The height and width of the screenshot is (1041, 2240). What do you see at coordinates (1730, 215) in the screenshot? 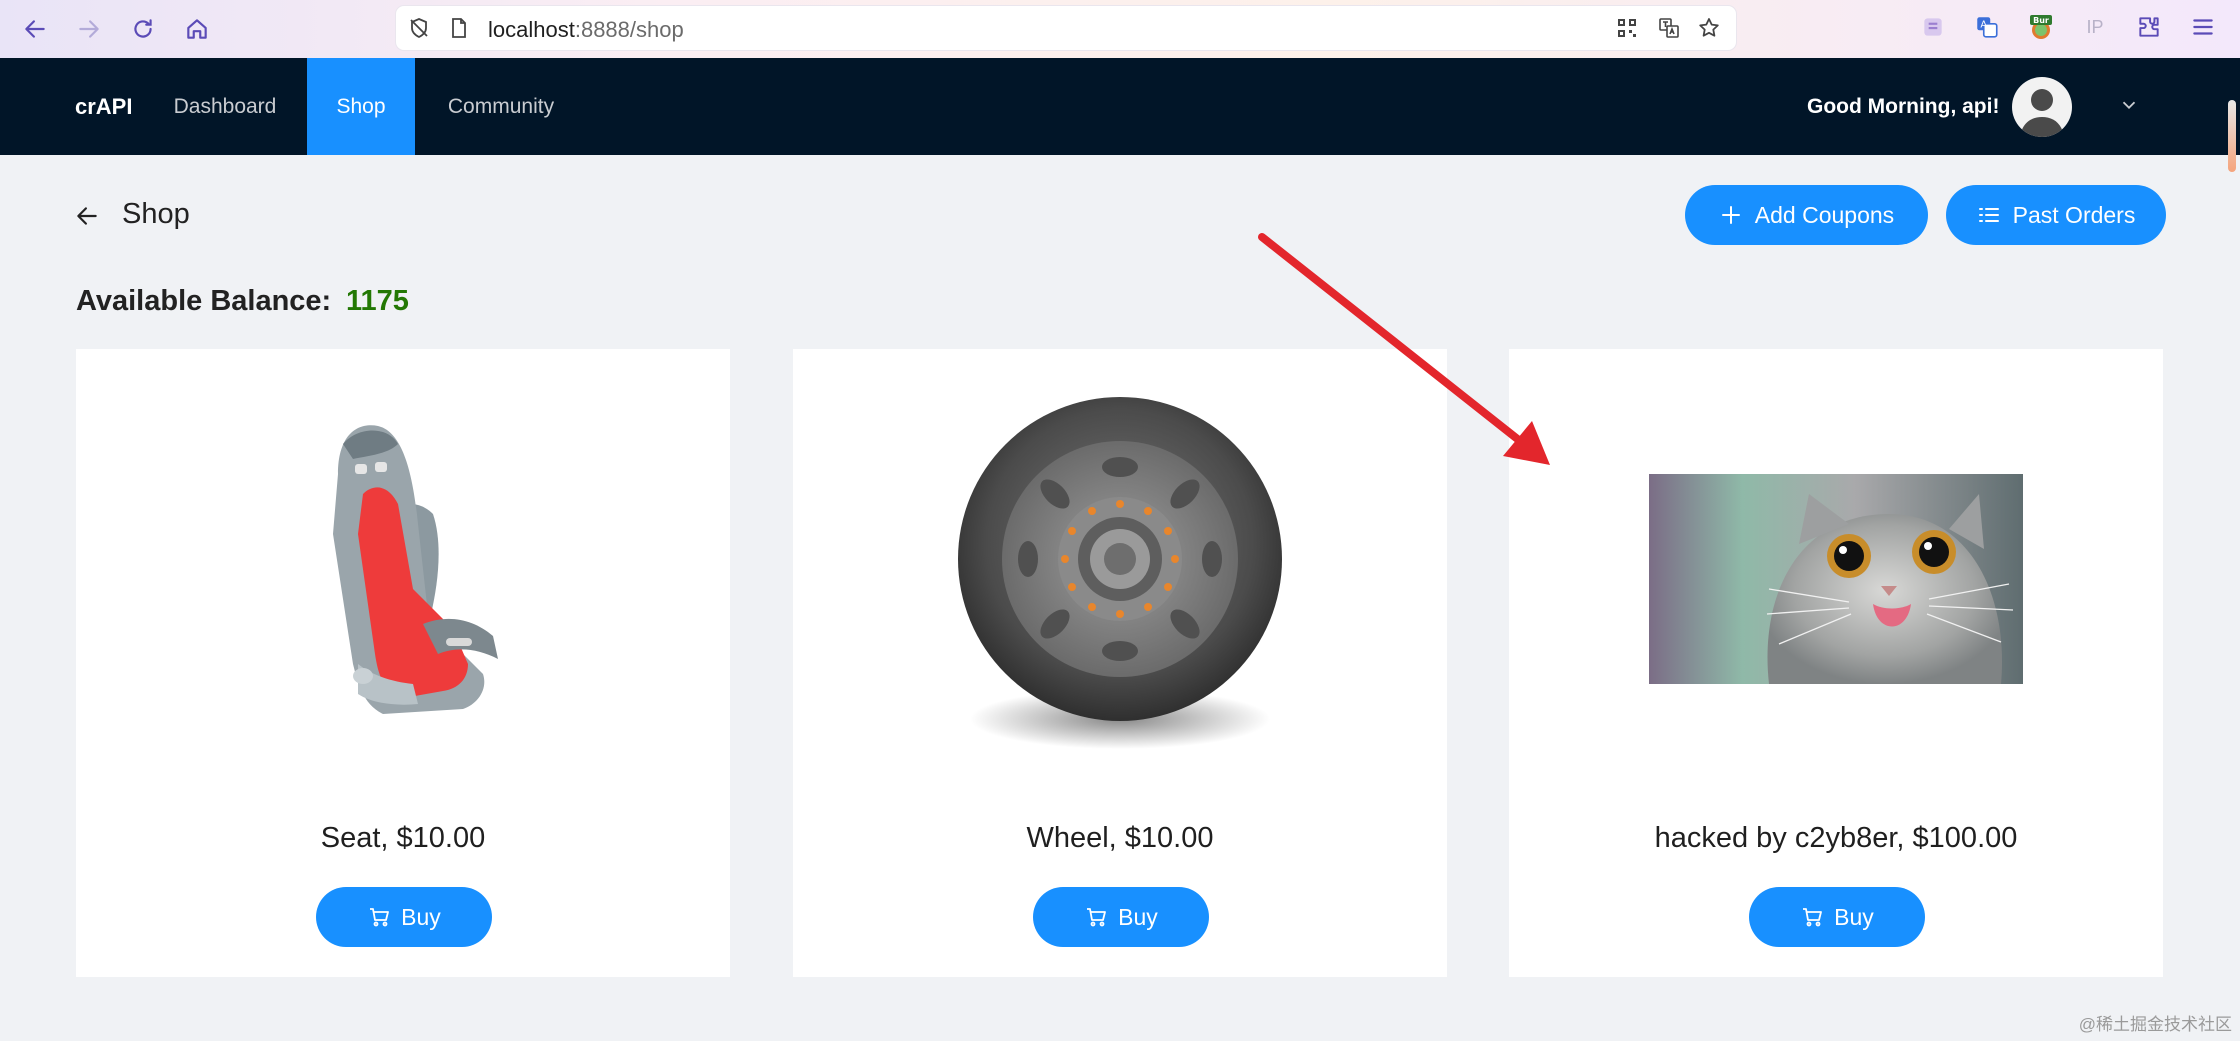
I see `plus-icon` at bounding box center [1730, 215].